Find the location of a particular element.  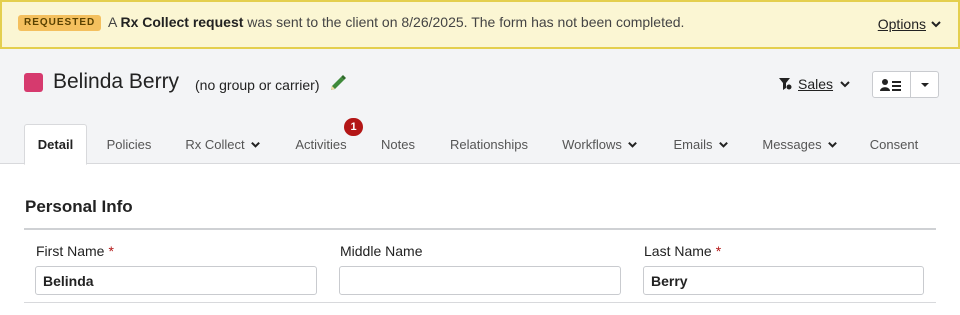

pipeline-dropdown: Sales is located at coordinates (814, 84).